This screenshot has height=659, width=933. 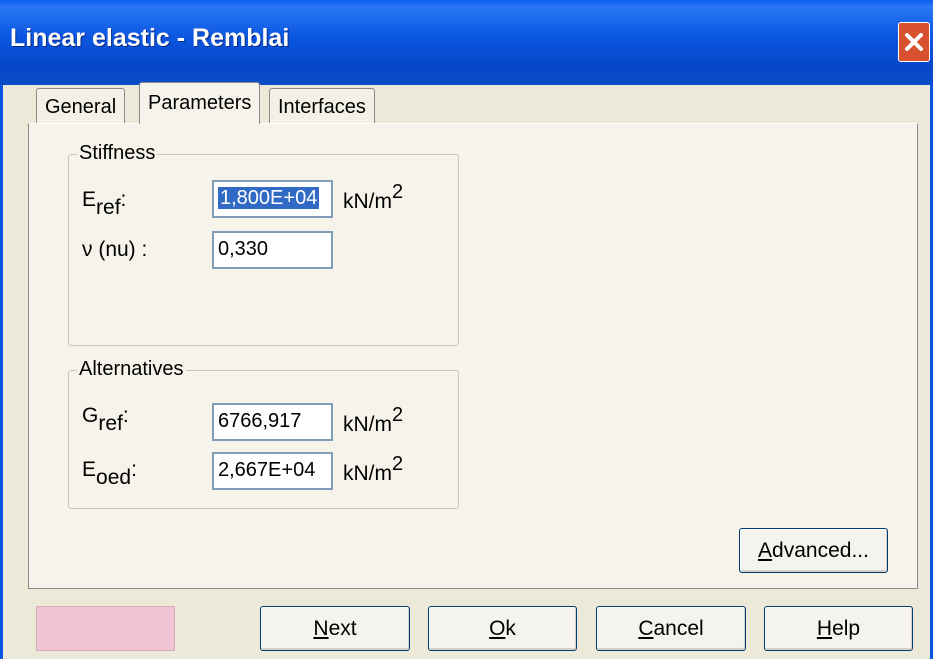 What do you see at coordinates (272, 422) in the screenshot?
I see `g-ref-input: 6766,917` at bounding box center [272, 422].